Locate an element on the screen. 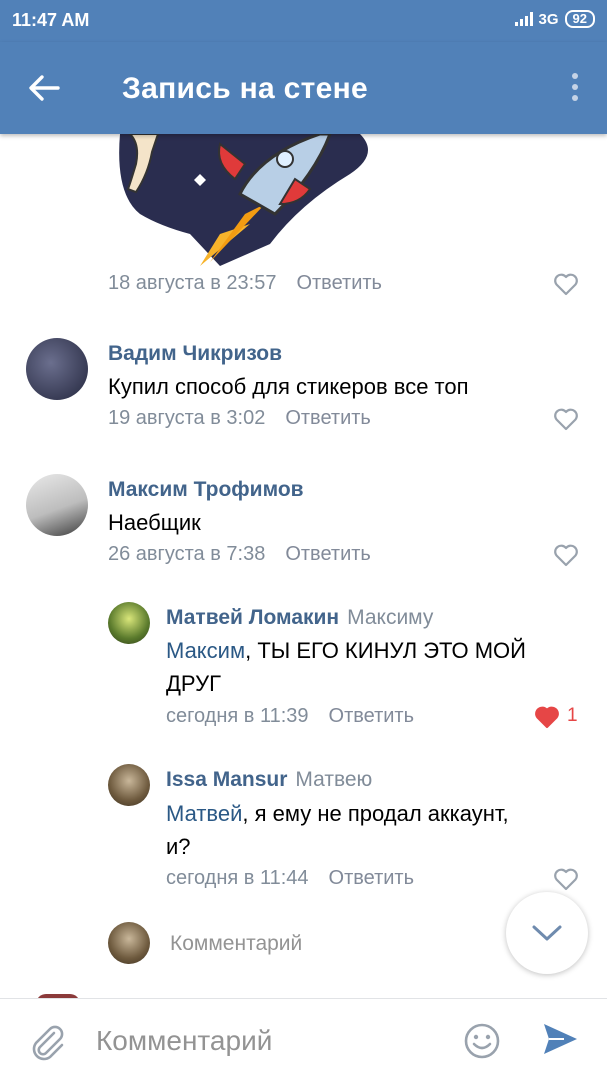  back-arrow-icon is located at coordinates (44, 88).